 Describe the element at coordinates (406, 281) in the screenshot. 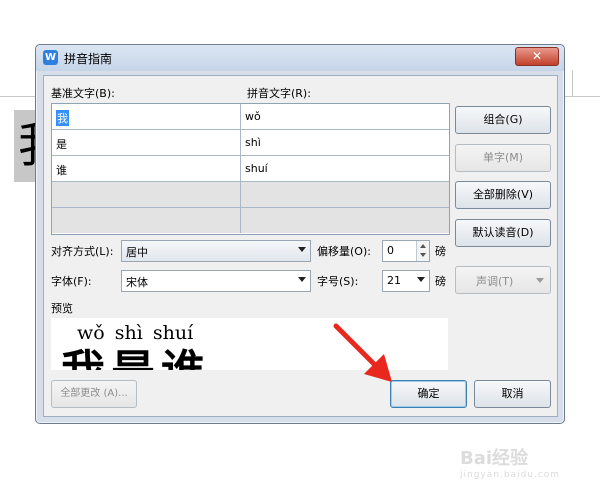

I see `font-size-select: 21` at that location.